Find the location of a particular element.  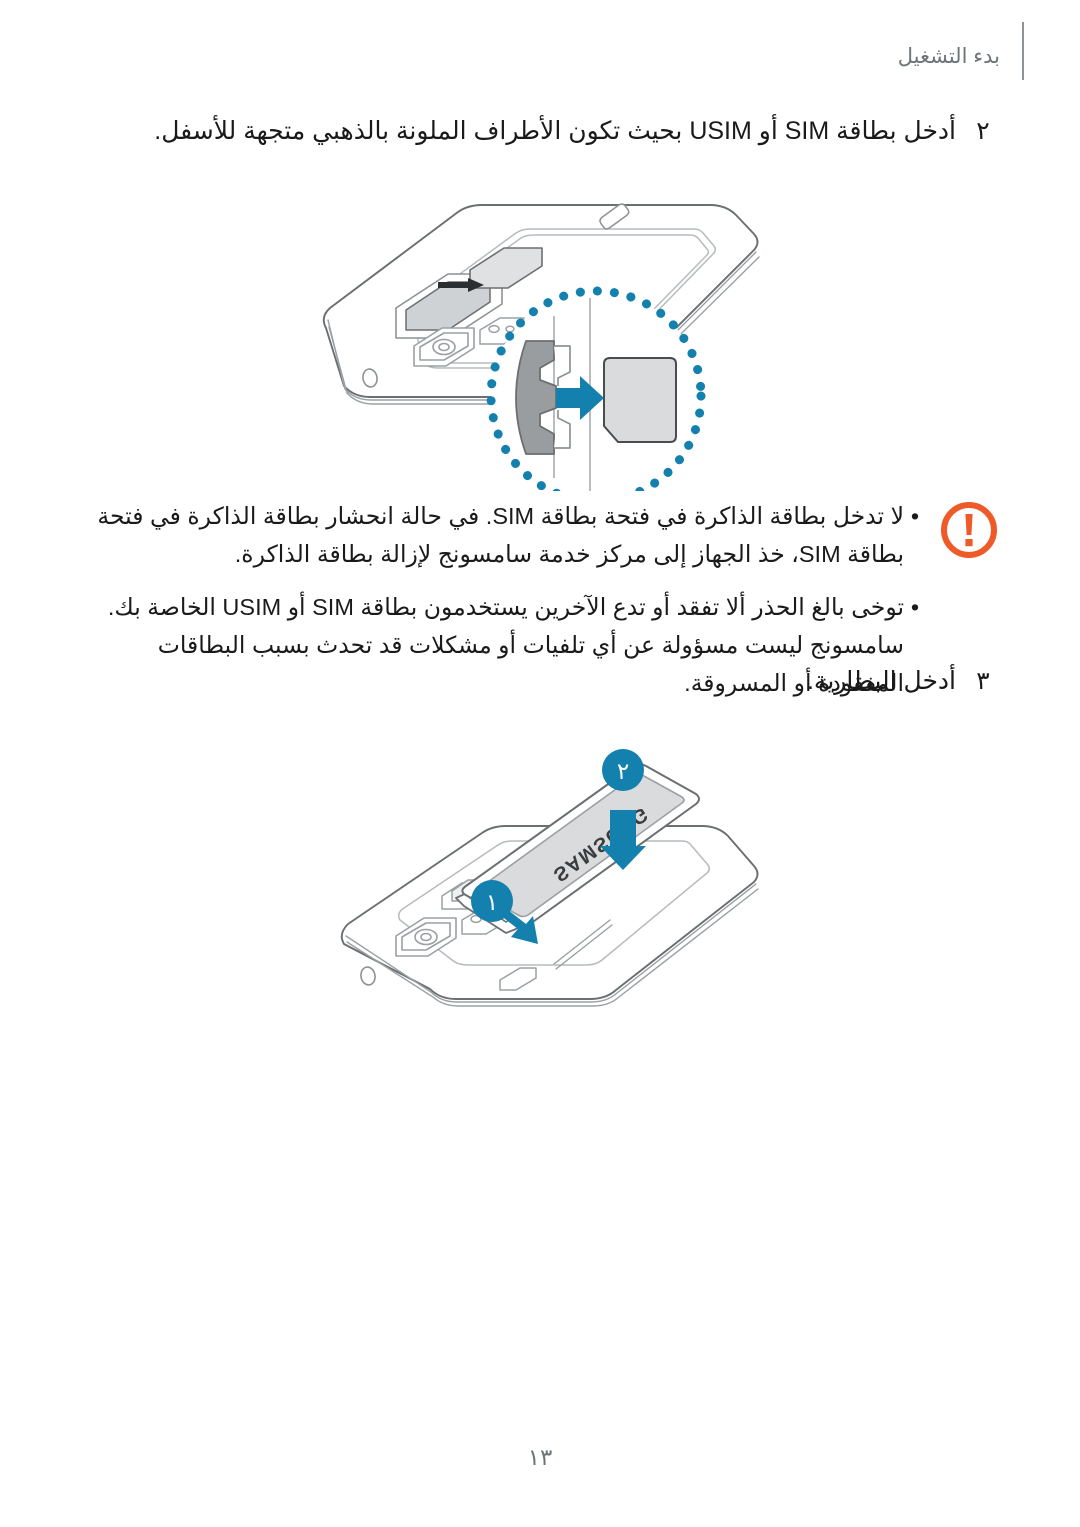

page-number: ١٣ is located at coordinates (540, 1457).